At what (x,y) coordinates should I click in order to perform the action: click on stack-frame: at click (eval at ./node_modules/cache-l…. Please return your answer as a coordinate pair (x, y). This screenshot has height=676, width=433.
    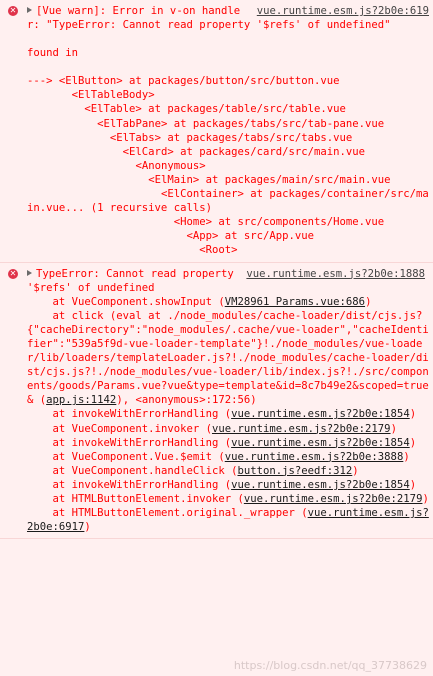
    Looking at the image, I should click on (228, 358).